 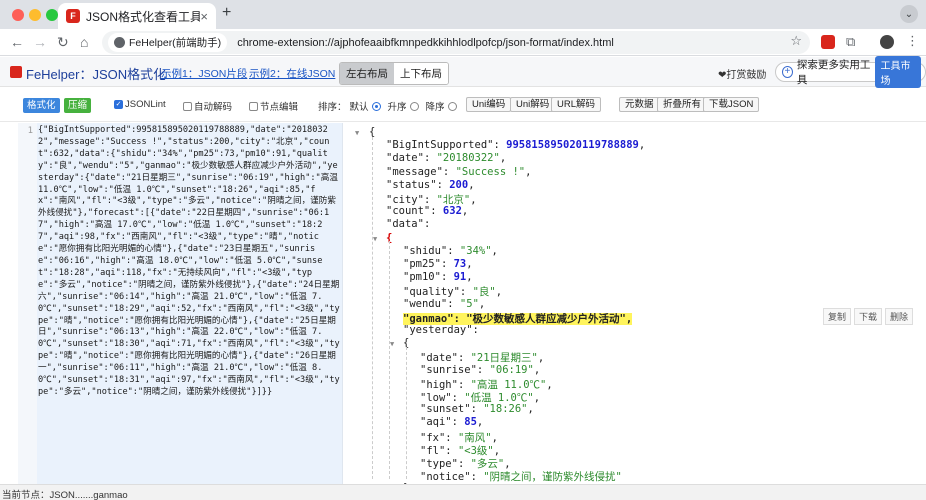 What do you see at coordinates (552, 477) in the screenshot?
I see `json-string-value: "阴晴之间，谨防紫外线侵扰"` at bounding box center [552, 477].